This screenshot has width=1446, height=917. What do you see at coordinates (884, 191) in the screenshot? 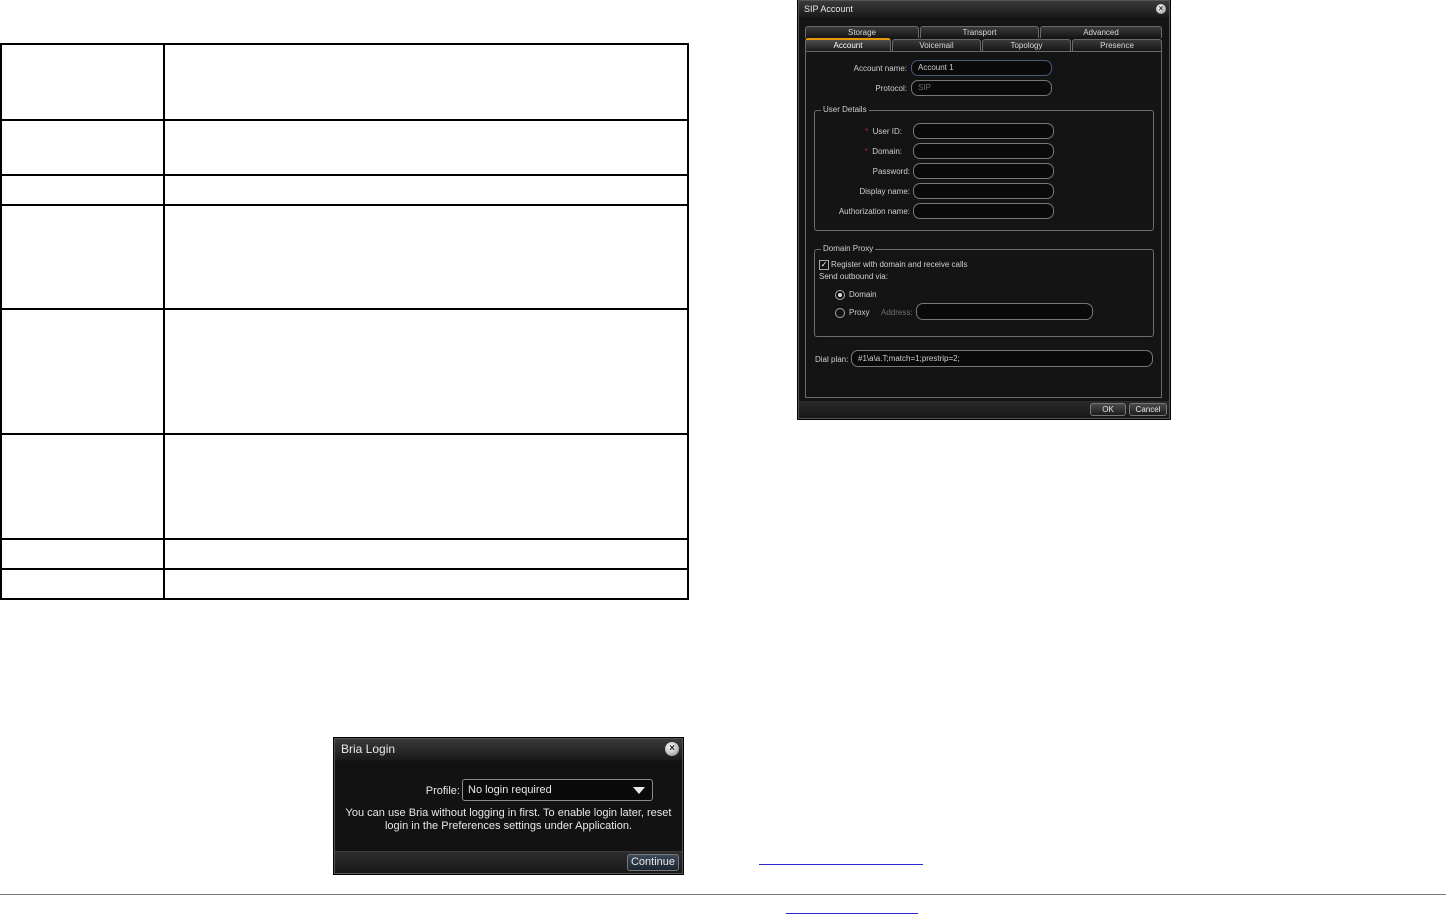
I see `display-name-label: Display name:` at bounding box center [884, 191].